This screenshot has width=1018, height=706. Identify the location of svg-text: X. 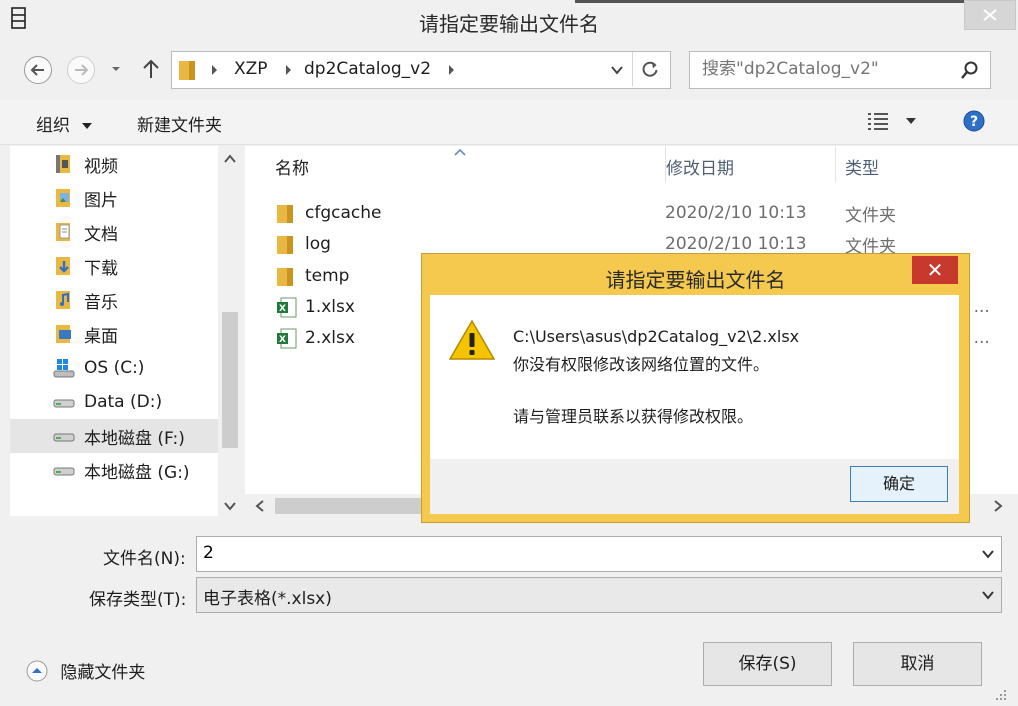
(282, 309).